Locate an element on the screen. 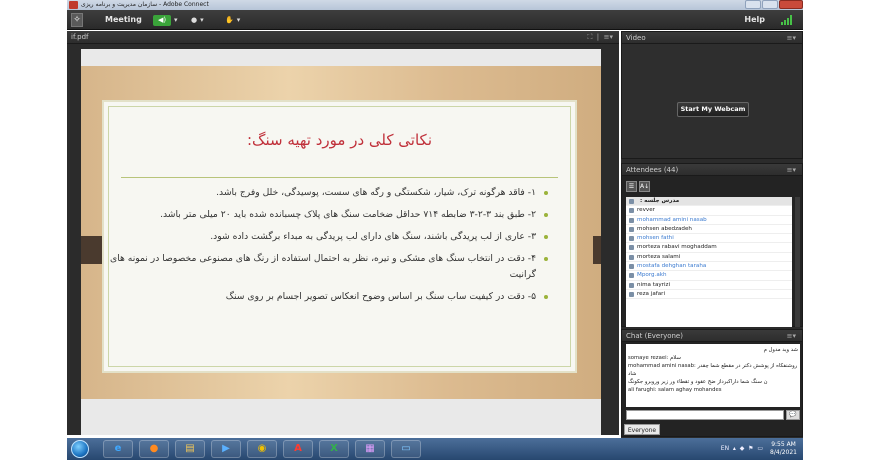  adobe-connect-taskbar-icon: ▭ is located at coordinates (406, 449).